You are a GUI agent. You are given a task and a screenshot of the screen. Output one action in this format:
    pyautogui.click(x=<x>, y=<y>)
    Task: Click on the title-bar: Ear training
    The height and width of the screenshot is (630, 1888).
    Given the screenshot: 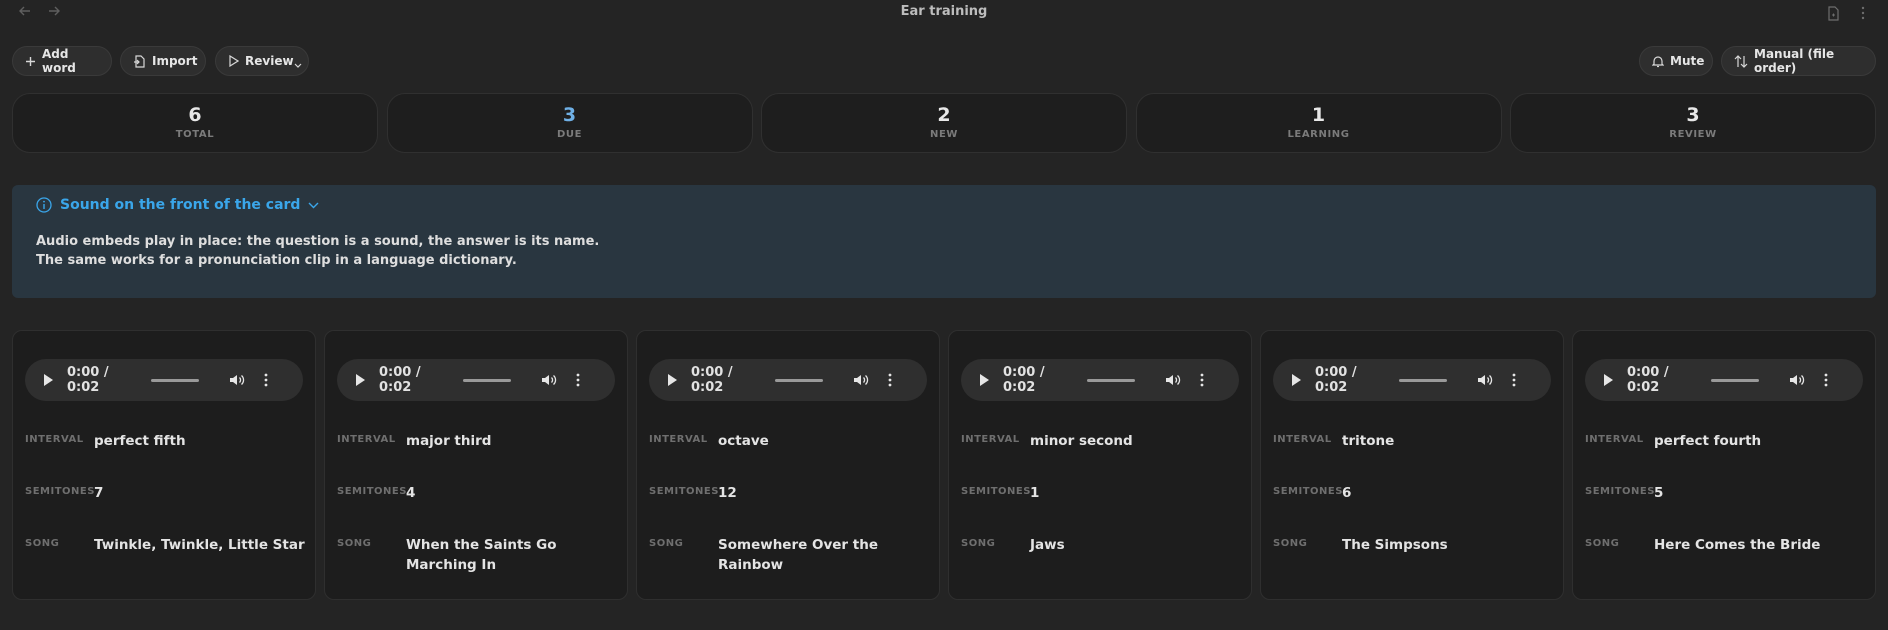 What is the action you would take?
    pyautogui.click(x=944, y=13)
    